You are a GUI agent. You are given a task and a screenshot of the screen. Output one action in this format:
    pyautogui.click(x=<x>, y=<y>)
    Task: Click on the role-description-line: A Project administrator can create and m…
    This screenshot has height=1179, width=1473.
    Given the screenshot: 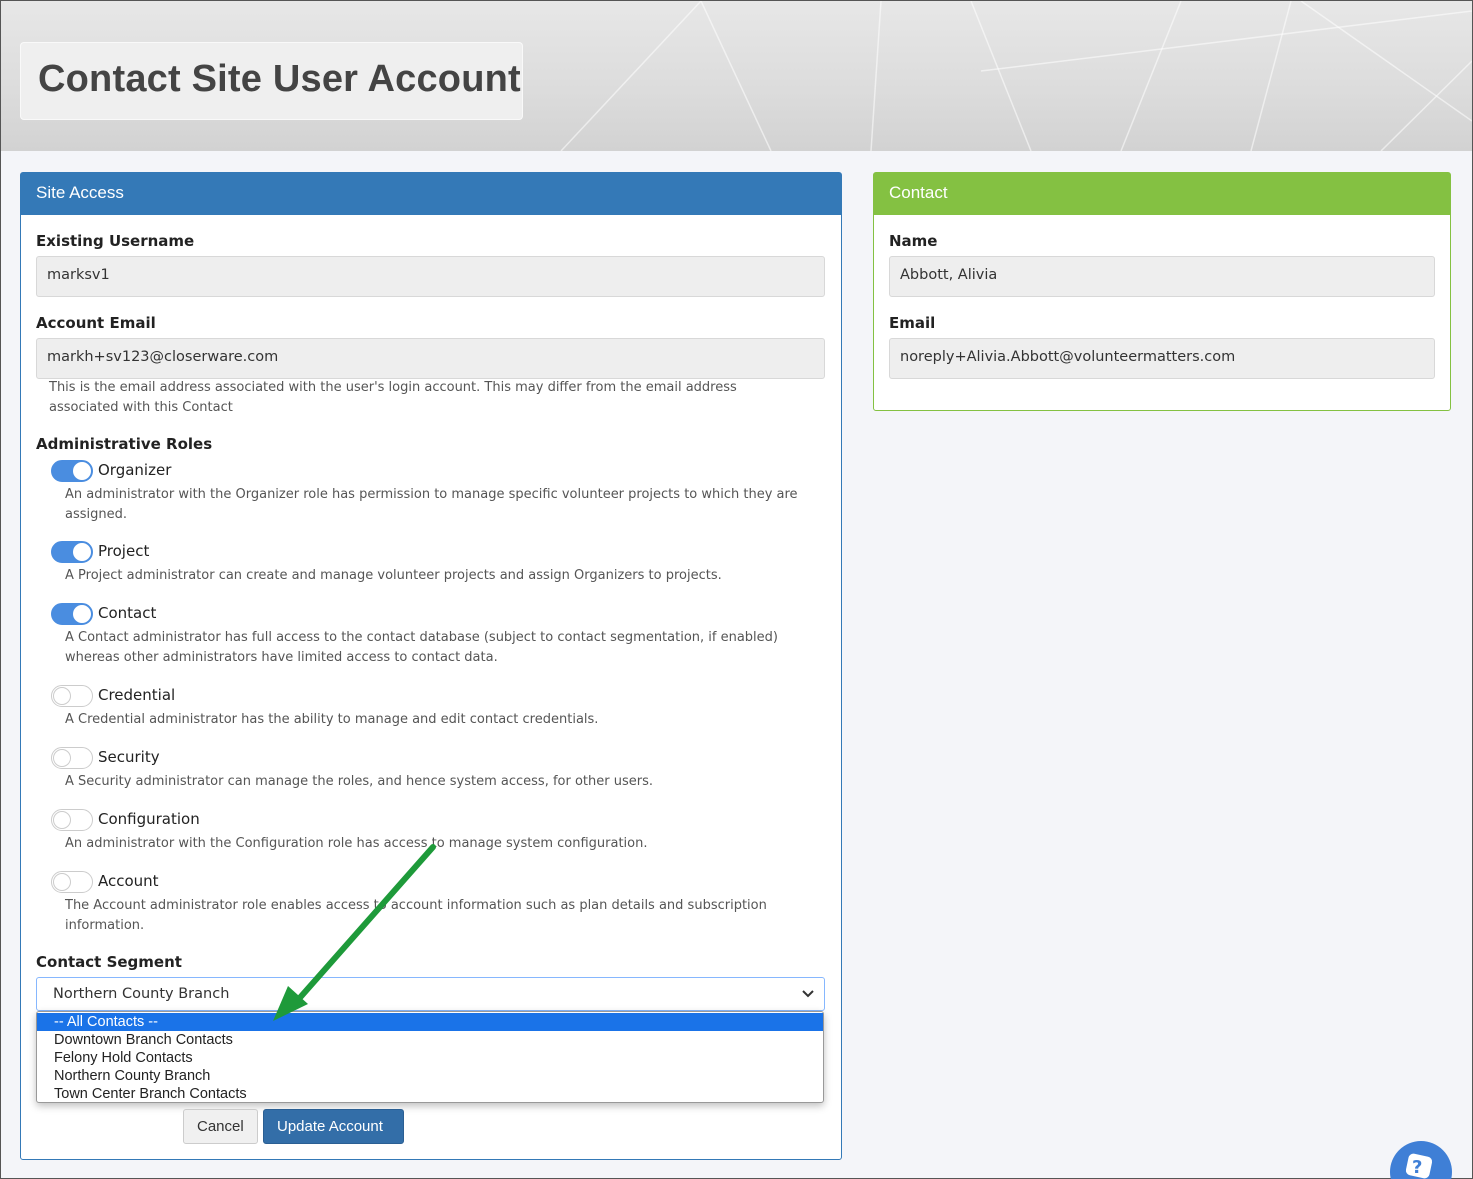 What is the action you would take?
    pyautogui.click(x=393, y=575)
    